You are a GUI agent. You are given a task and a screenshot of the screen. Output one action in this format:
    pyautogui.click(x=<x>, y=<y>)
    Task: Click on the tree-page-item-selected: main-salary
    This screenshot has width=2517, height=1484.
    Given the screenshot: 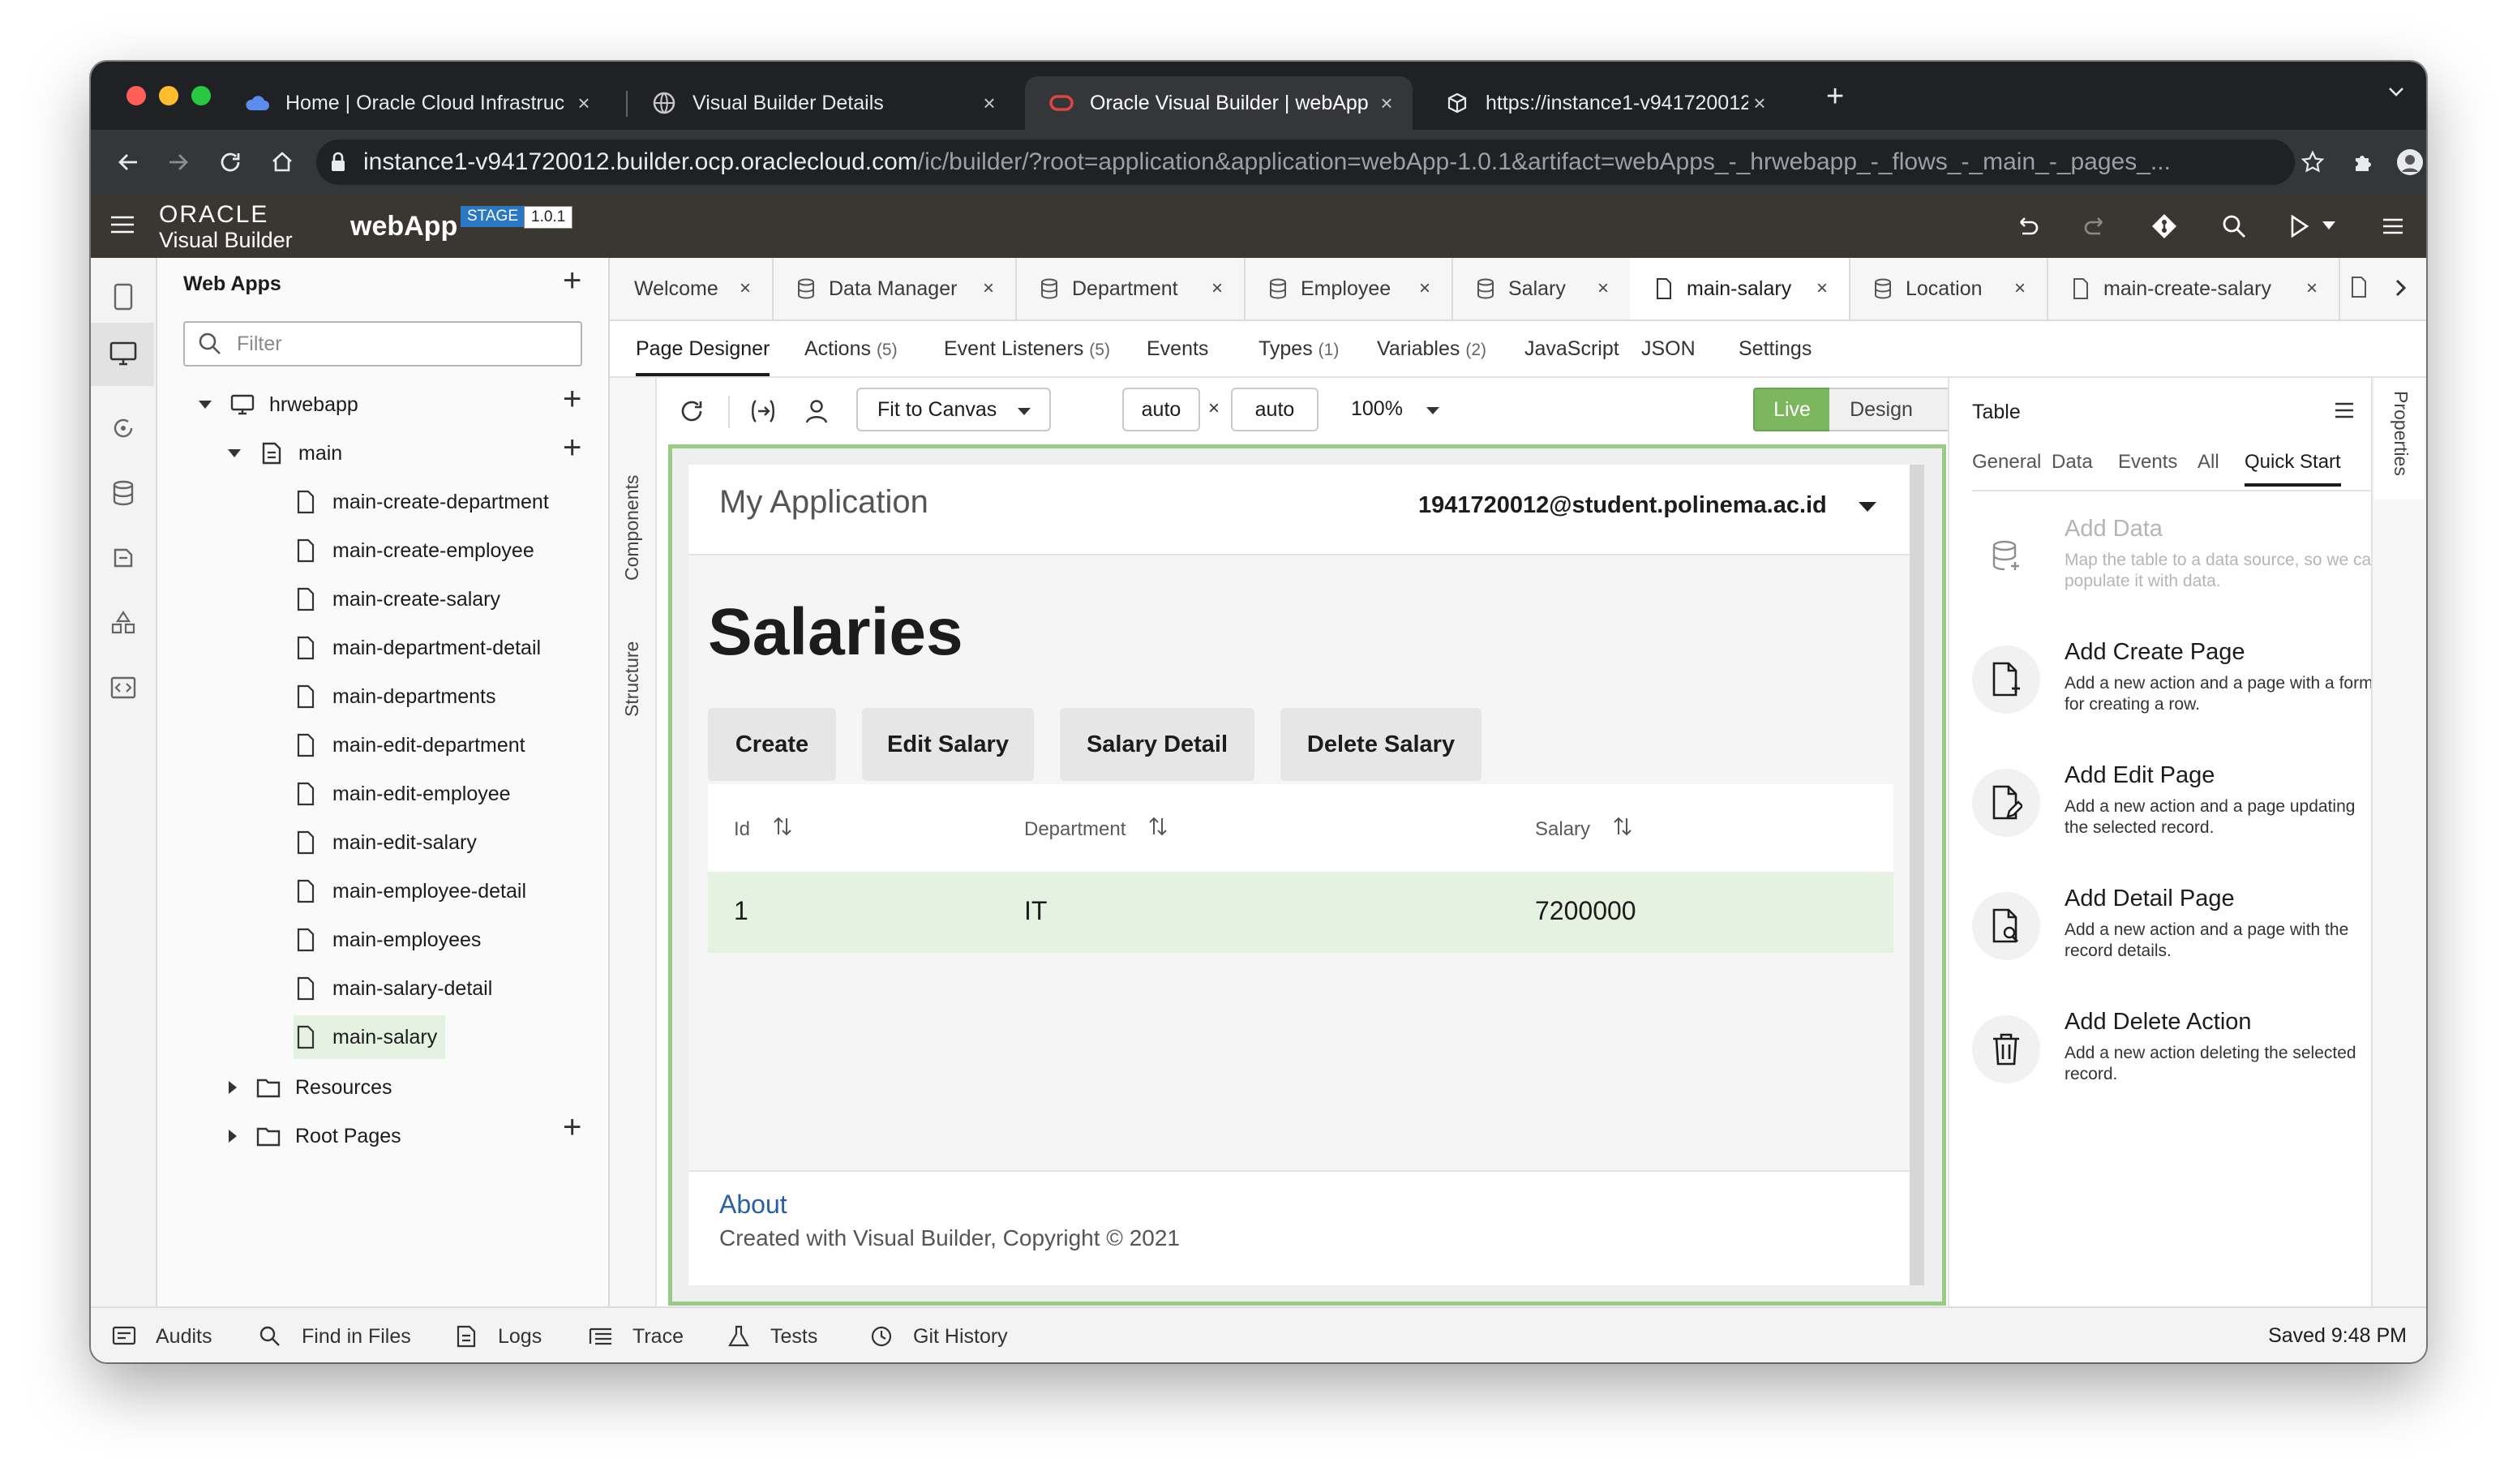 What is the action you would take?
    pyautogui.click(x=370, y=1037)
    